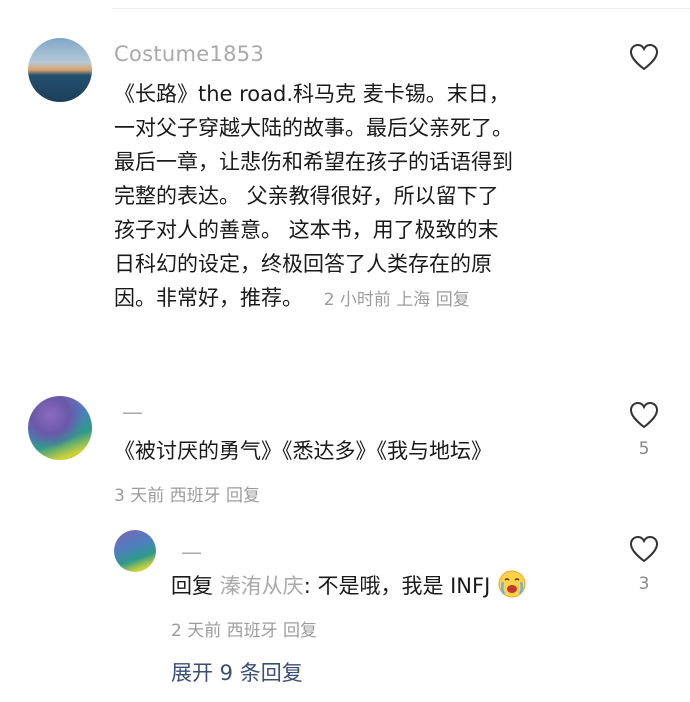 Image resolution: width=690 pixels, height=702 pixels. What do you see at coordinates (397, 300) in the screenshot?
I see `comment-meta: 2 小时前 上海 回复` at bounding box center [397, 300].